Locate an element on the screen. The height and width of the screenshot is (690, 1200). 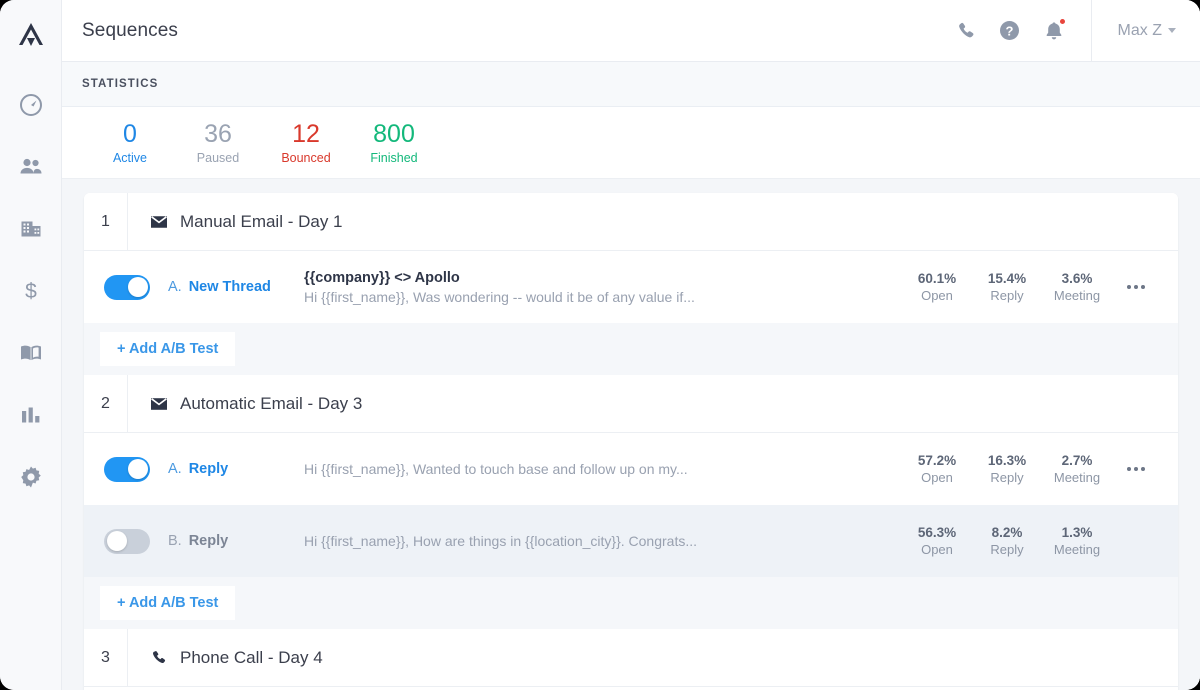
step-title-wrap: Manual Email - Day 1 is located at coordinates (235, 221).